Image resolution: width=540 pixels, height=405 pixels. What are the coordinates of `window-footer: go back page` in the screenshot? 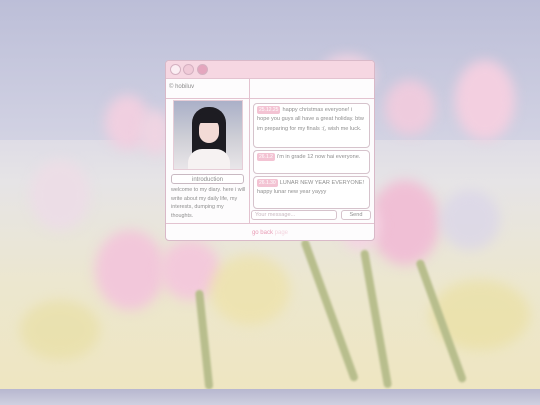 It's located at (270, 231).